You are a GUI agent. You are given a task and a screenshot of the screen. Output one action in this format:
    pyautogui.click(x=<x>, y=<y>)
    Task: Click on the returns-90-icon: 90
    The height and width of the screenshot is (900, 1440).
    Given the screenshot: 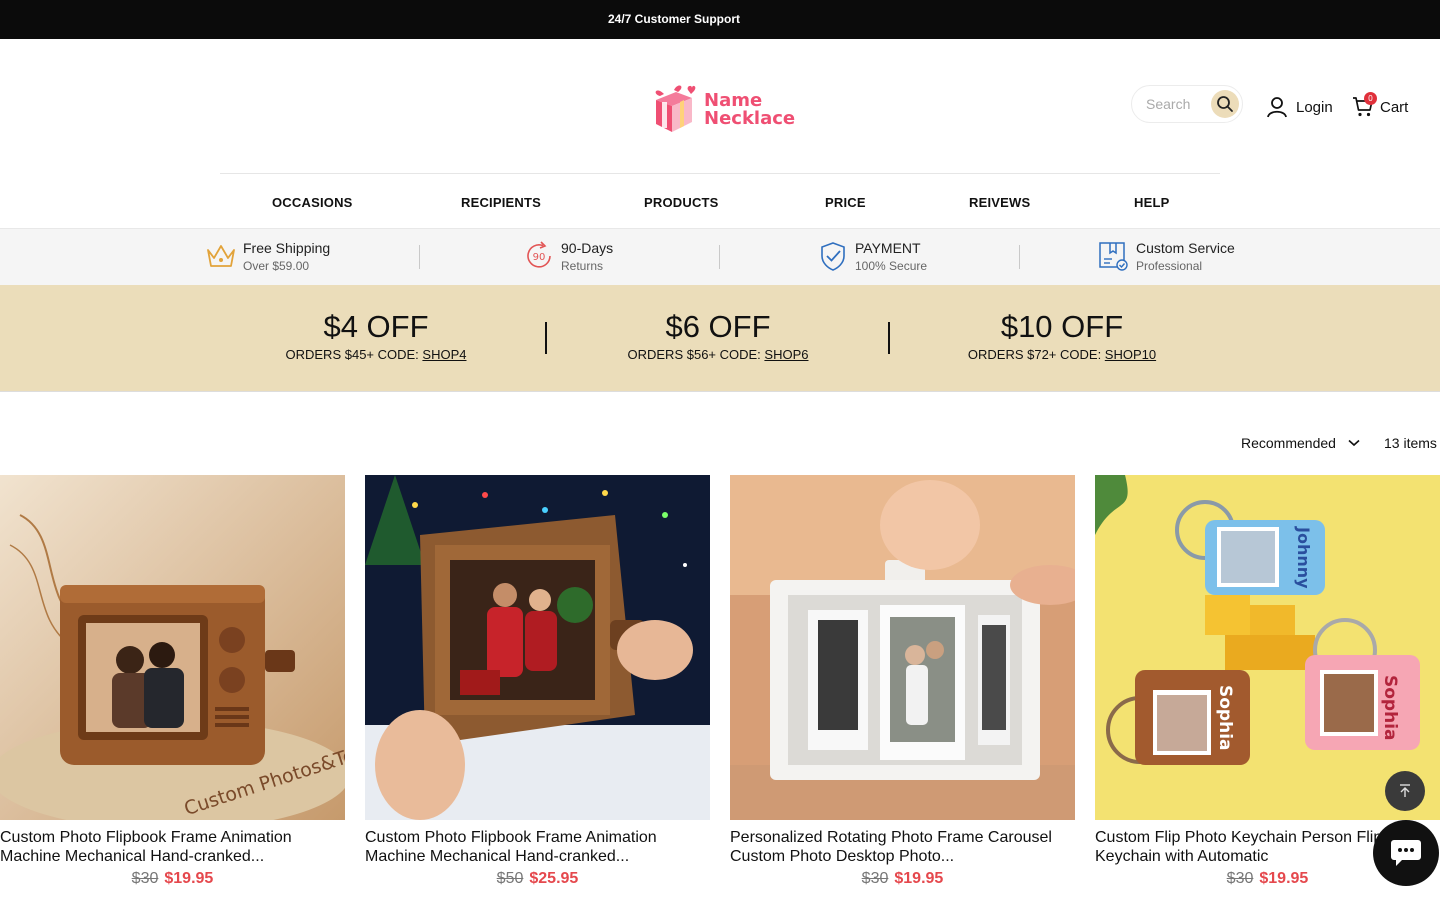 What is the action you would take?
    pyautogui.click(x=539, y=254)
    